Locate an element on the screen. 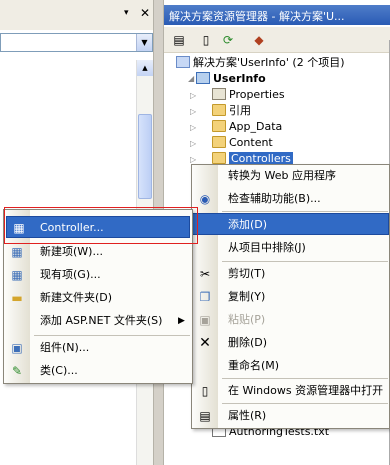  menu-item-paste: ▣ 粘贴(P) is located at coordinates (290, 320).